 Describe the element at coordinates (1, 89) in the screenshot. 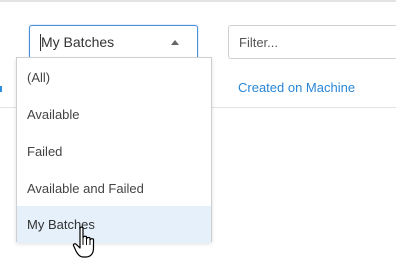

I see `column-header-edge` at that location.